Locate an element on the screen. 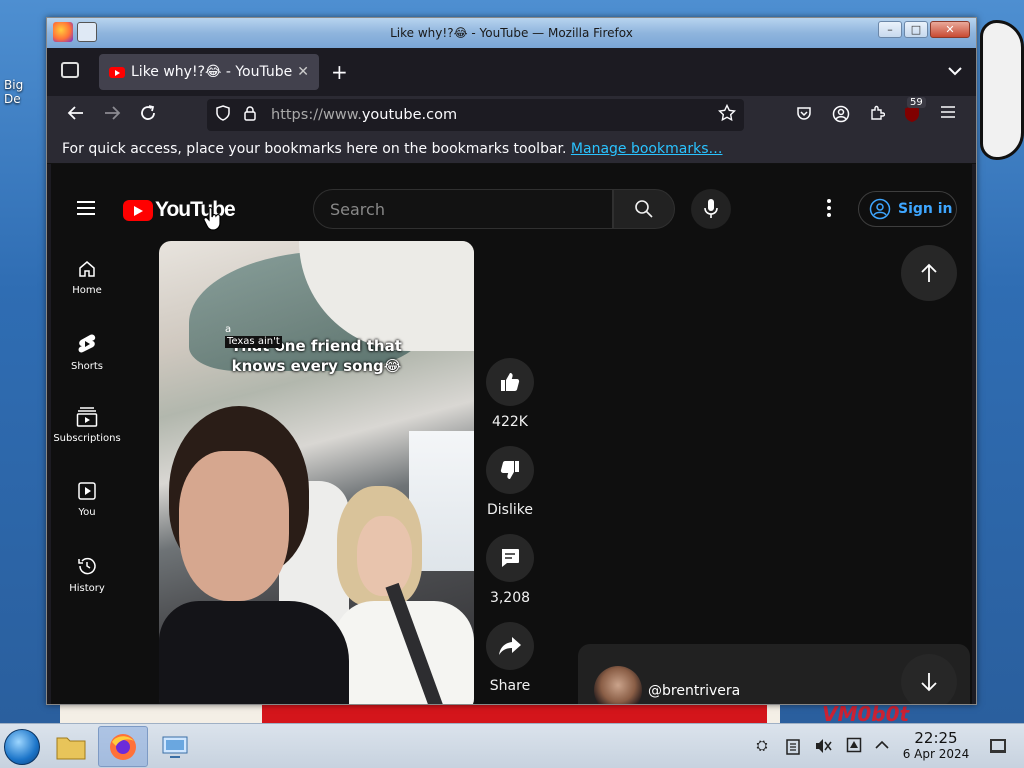 The width and height of the screenshot is (1024, 768). desktop-icon-label: Big De is located at coordinates (26, 92).